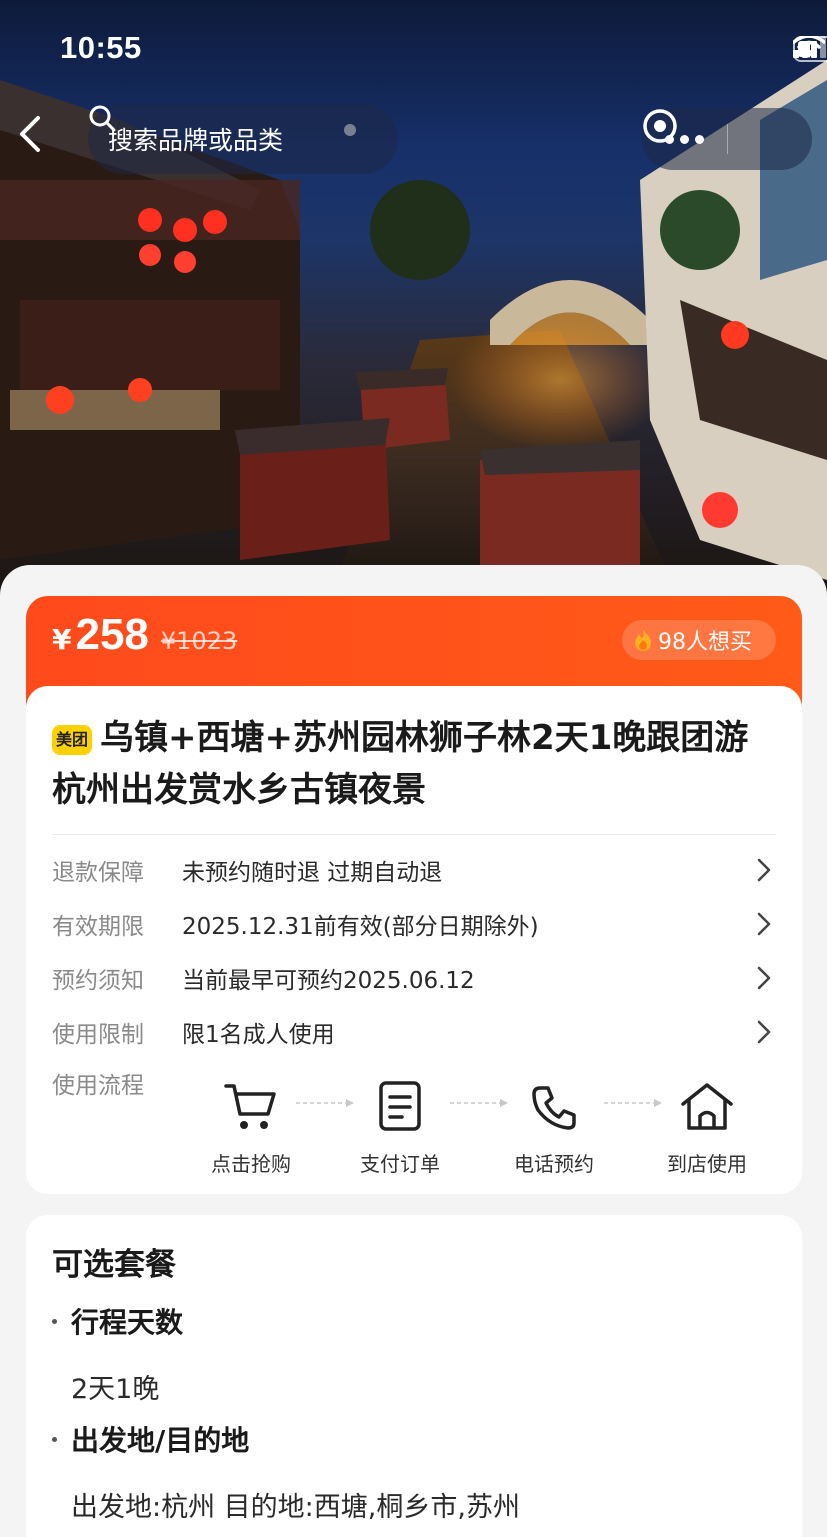  What do you see at coordinates (98, 1035) in the screenshot?
I see `info-label: 使用限制` at bounding box center [98, 1035].